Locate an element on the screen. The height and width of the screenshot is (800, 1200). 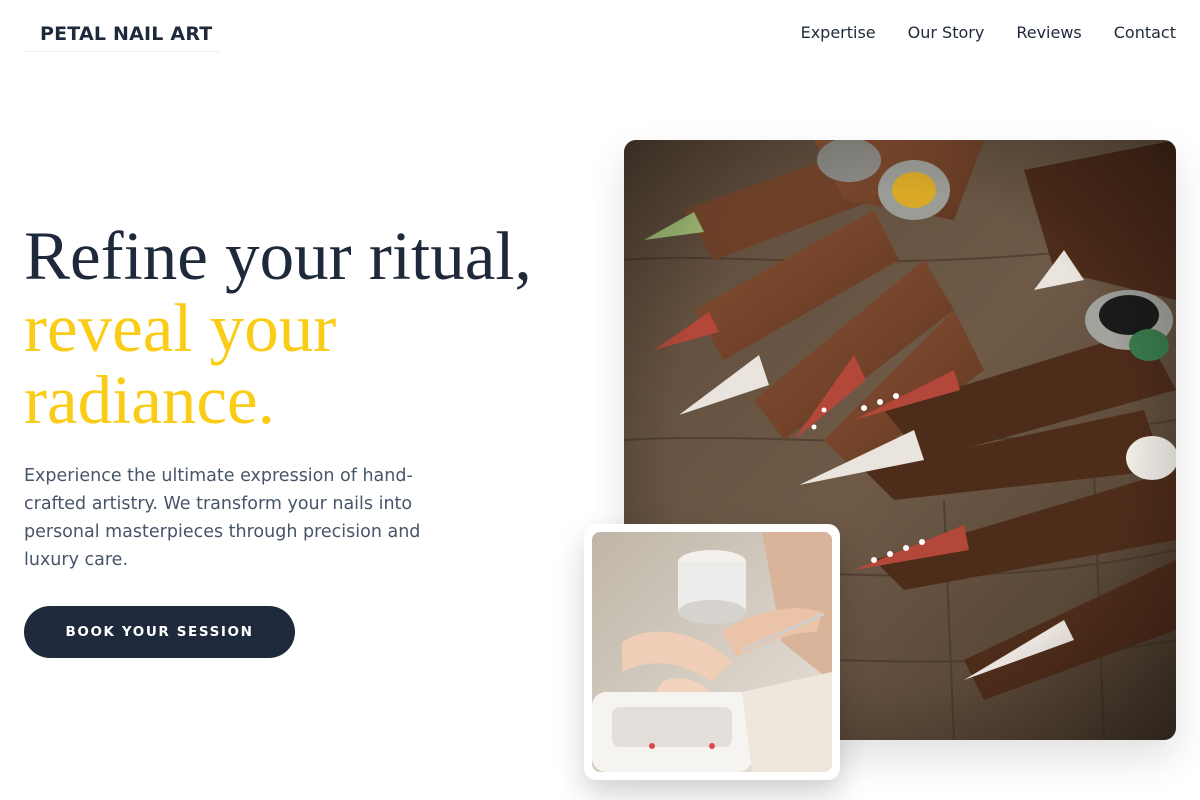
nav-link-expertise: Expertise is located at coordinates (838, 33).